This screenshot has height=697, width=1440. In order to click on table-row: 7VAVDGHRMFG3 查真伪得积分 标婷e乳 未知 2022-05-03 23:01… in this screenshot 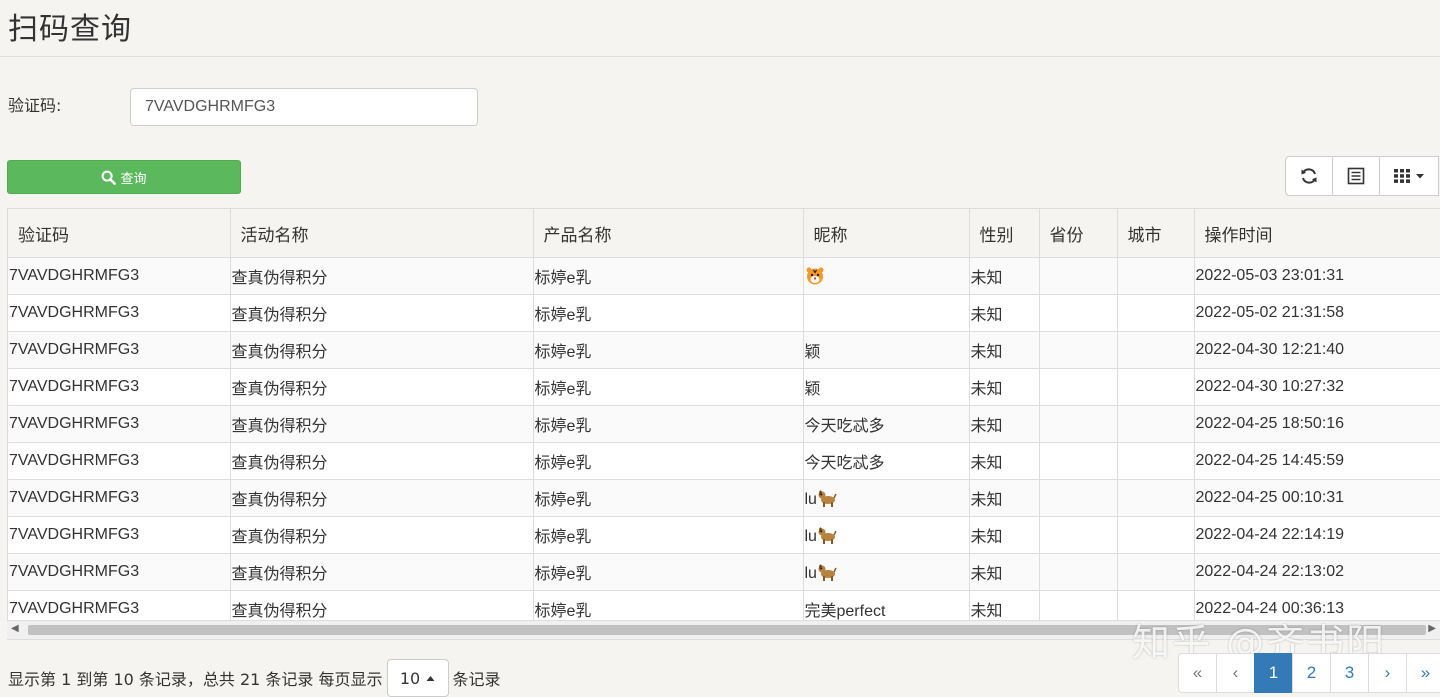, I will do `click(724, 276)`.